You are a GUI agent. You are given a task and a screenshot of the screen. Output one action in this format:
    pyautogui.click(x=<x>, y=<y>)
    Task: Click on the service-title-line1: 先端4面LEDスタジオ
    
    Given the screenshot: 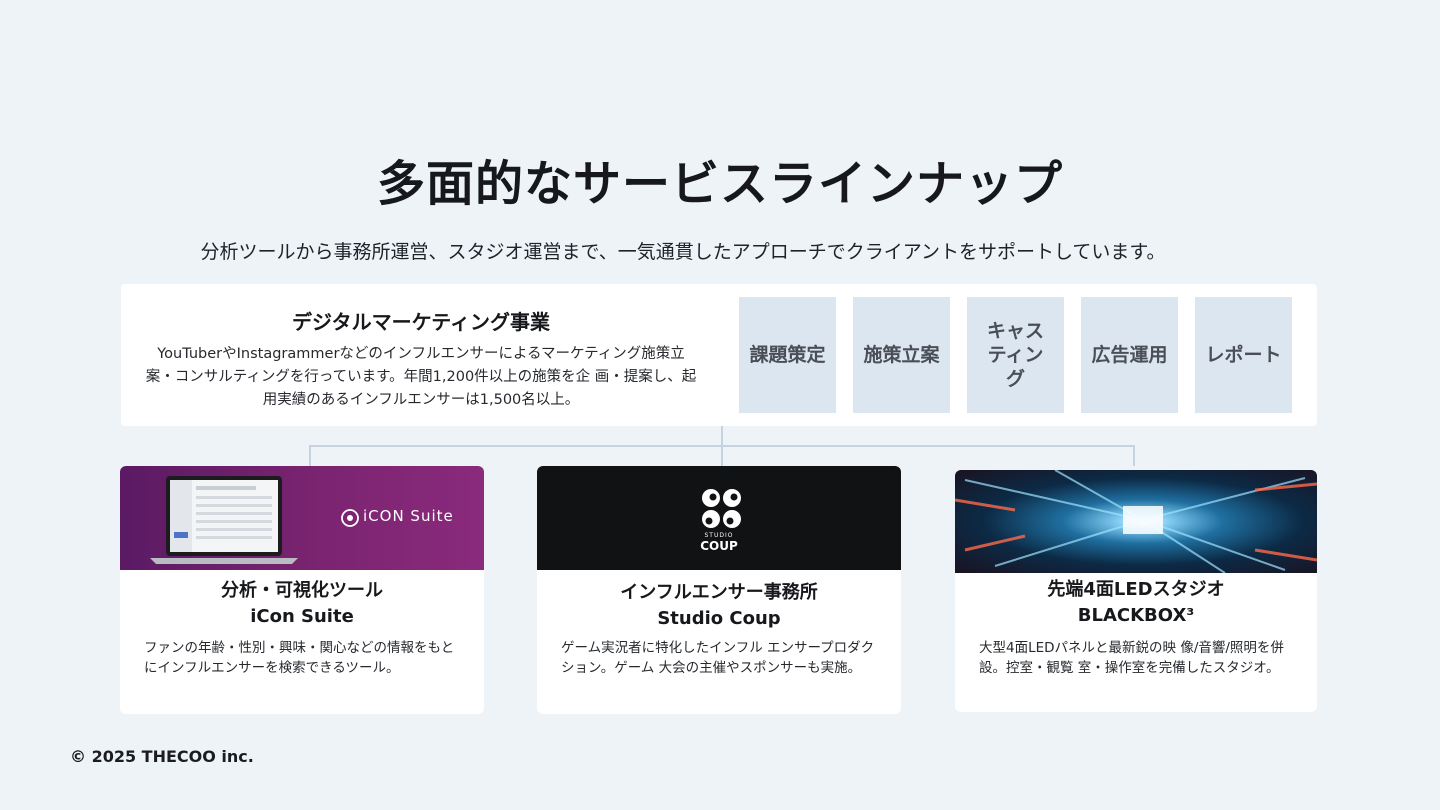 What is the action you would take?
    pyautogui.click(x=1136, y=589)
    